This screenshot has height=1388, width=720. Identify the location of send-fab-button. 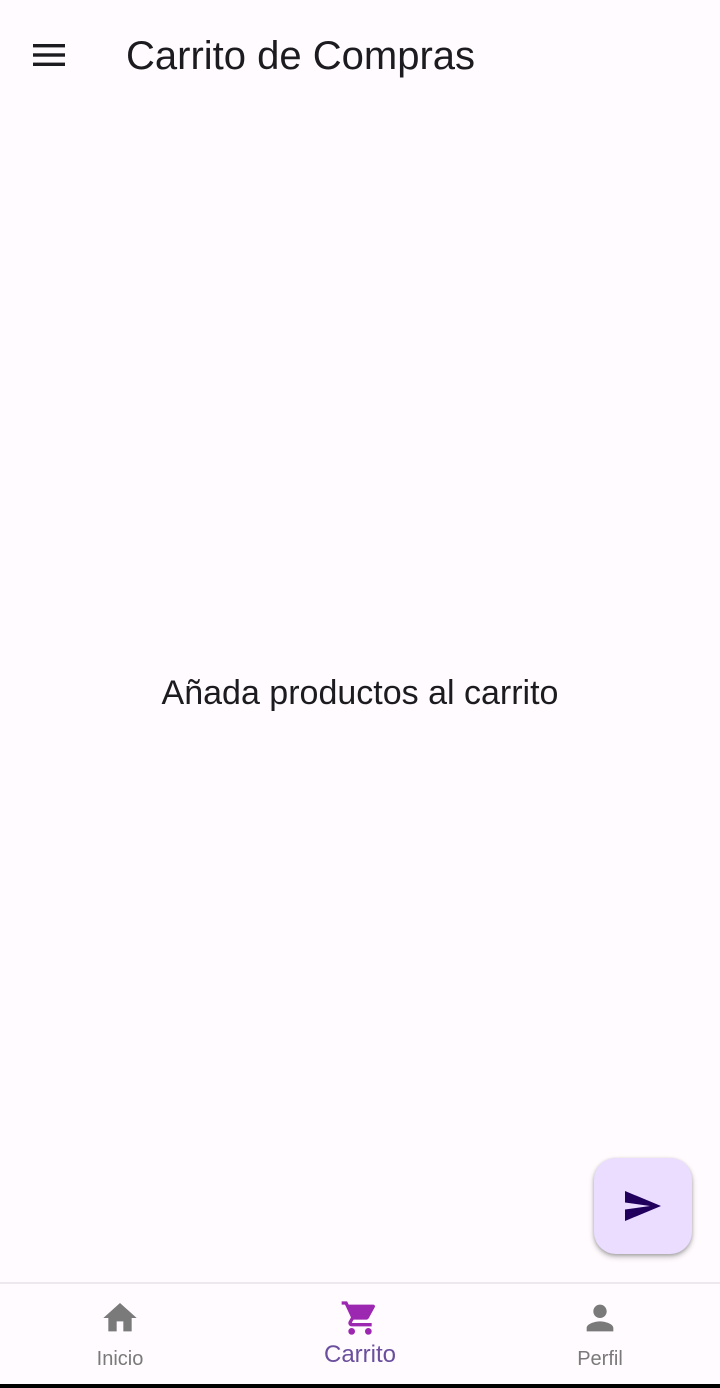
(643, 1206).